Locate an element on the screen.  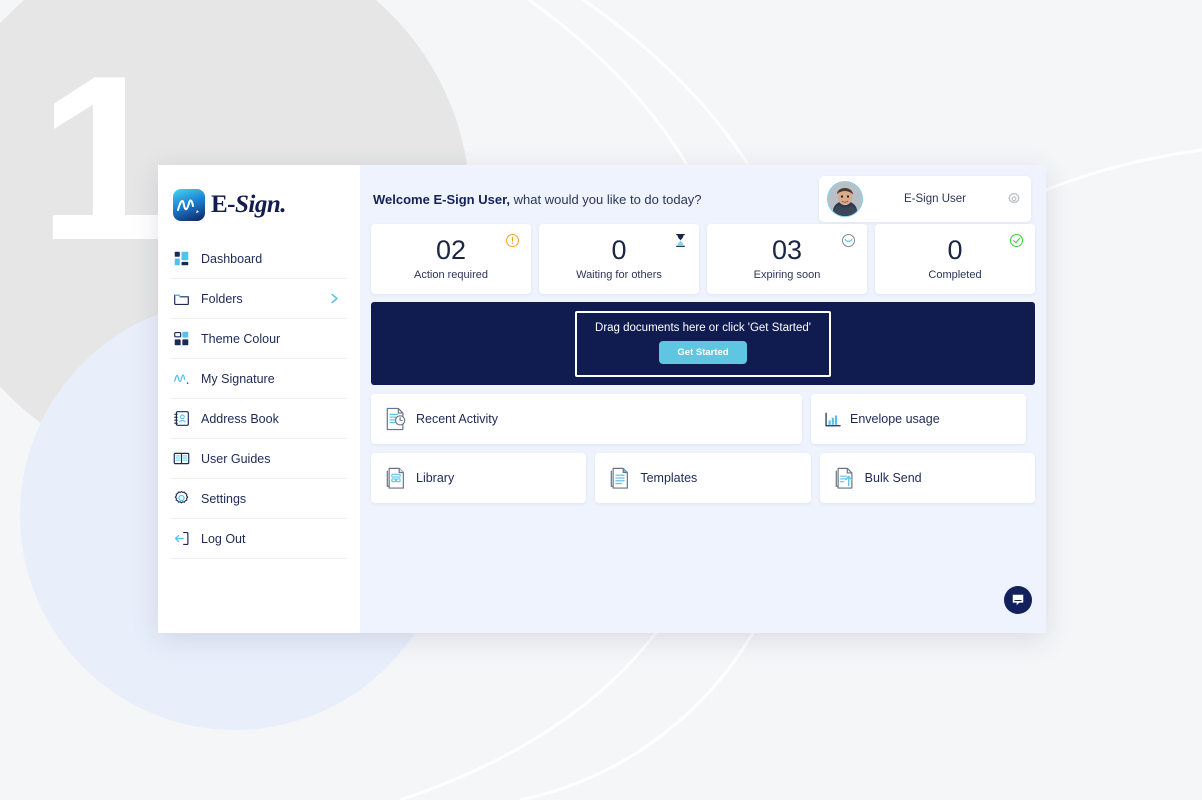
chat-support-button is located at coordinates (1018, 600).